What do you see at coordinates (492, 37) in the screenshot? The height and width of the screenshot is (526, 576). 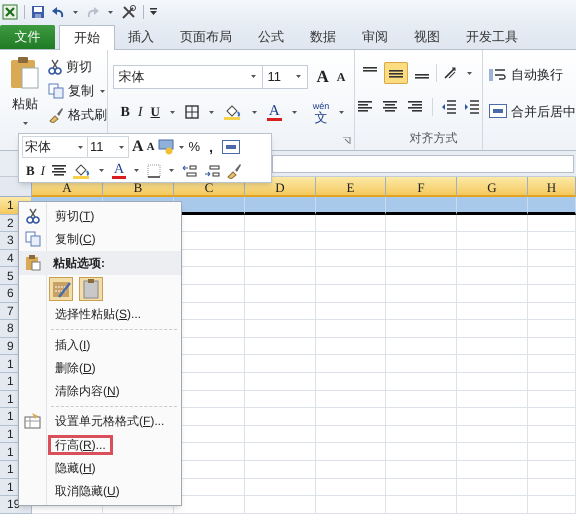 I see `ribbon-tab: 开发工具` at bounding box center [492, 37].